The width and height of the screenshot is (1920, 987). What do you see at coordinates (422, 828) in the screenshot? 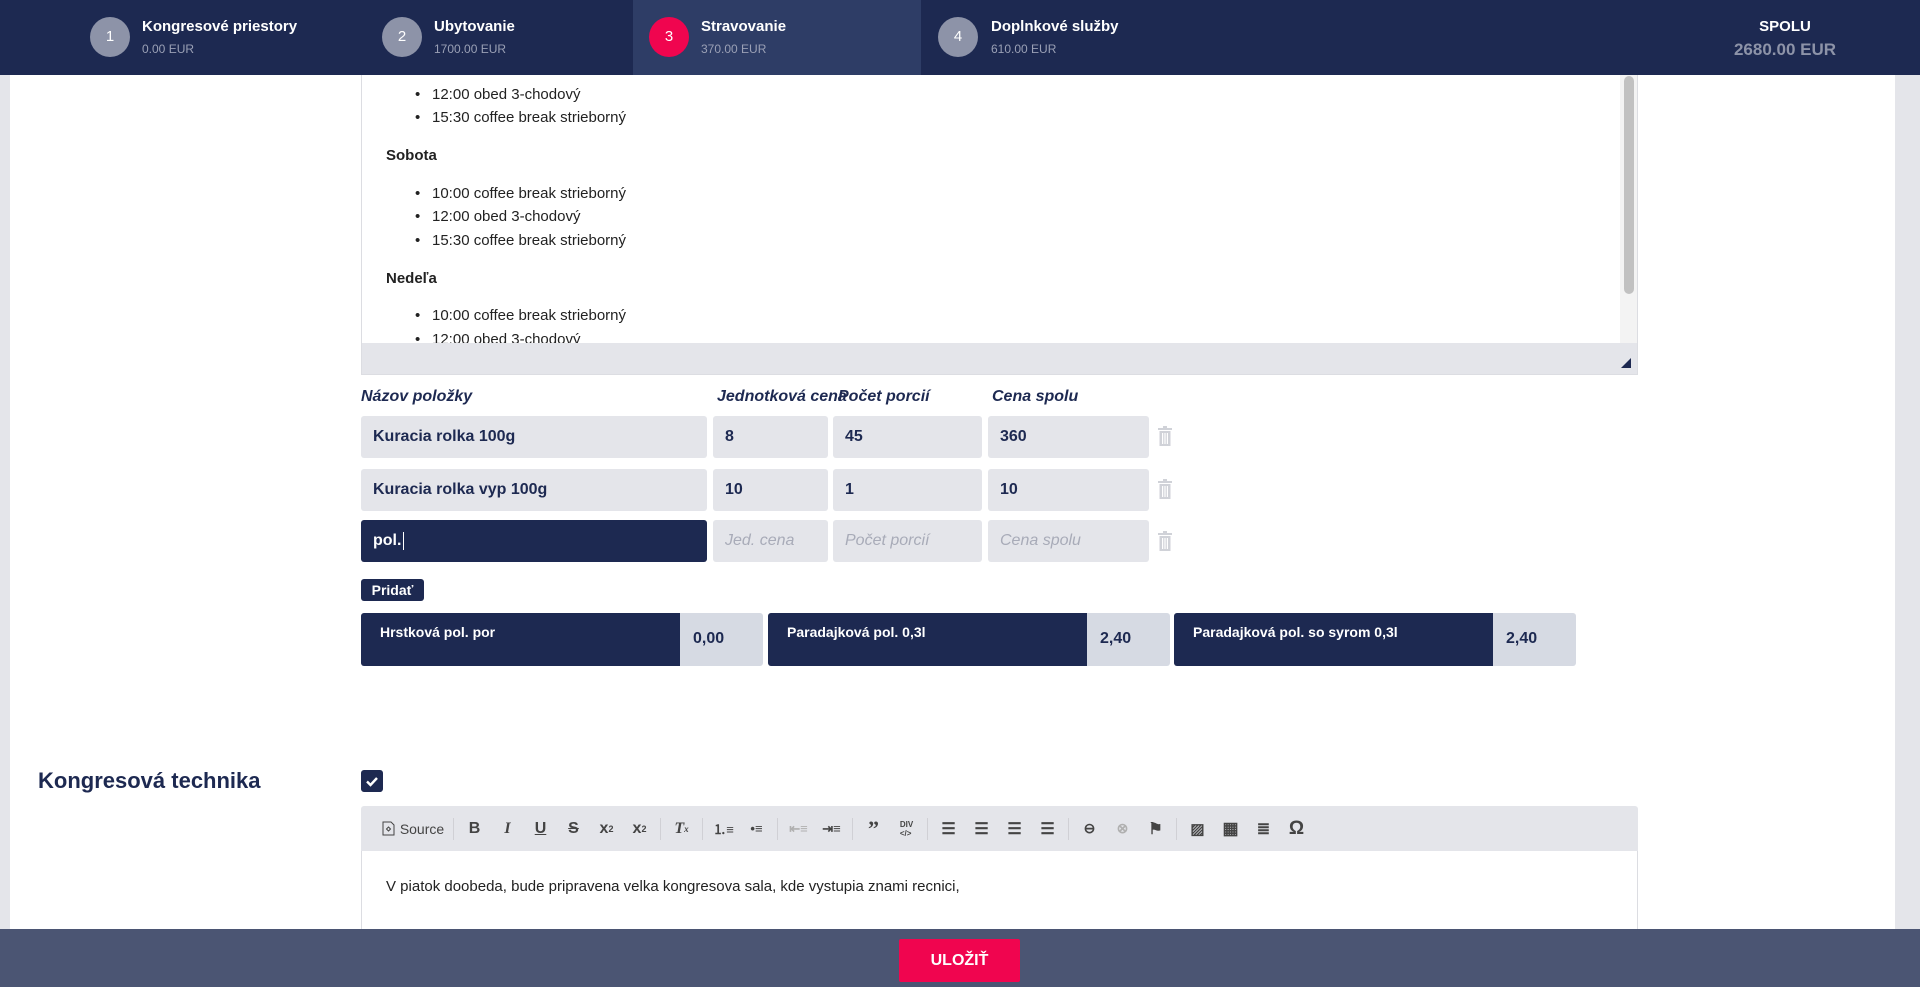
I see `source-label: Source` at bounding box center [422, 828].